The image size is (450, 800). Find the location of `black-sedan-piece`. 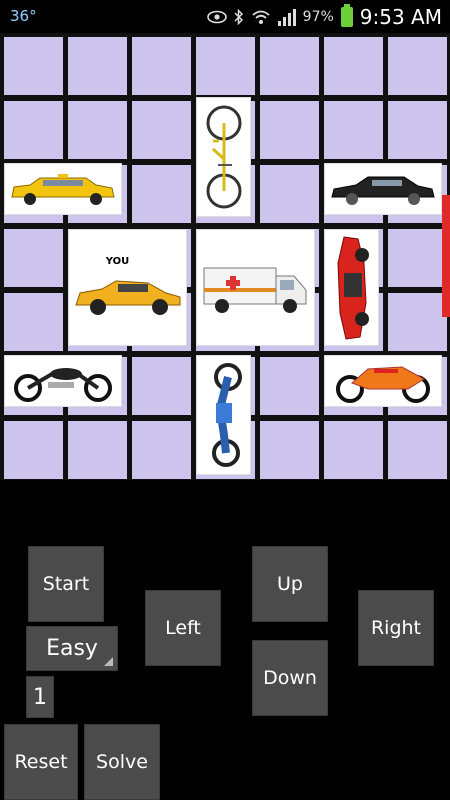

black-sedan-piece is located at coordinates (383, 189).